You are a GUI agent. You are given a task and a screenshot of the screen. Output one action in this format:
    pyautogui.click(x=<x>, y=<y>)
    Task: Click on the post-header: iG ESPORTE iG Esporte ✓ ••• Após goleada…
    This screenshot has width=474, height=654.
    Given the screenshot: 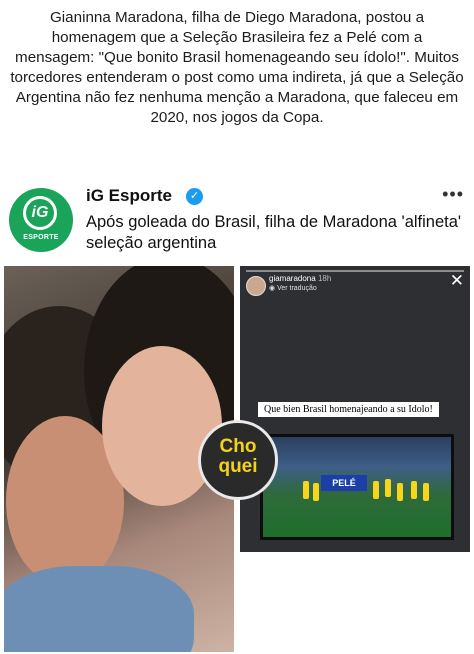 What is the action you would take?
    pyautogui.click(x=237, y=222)
    